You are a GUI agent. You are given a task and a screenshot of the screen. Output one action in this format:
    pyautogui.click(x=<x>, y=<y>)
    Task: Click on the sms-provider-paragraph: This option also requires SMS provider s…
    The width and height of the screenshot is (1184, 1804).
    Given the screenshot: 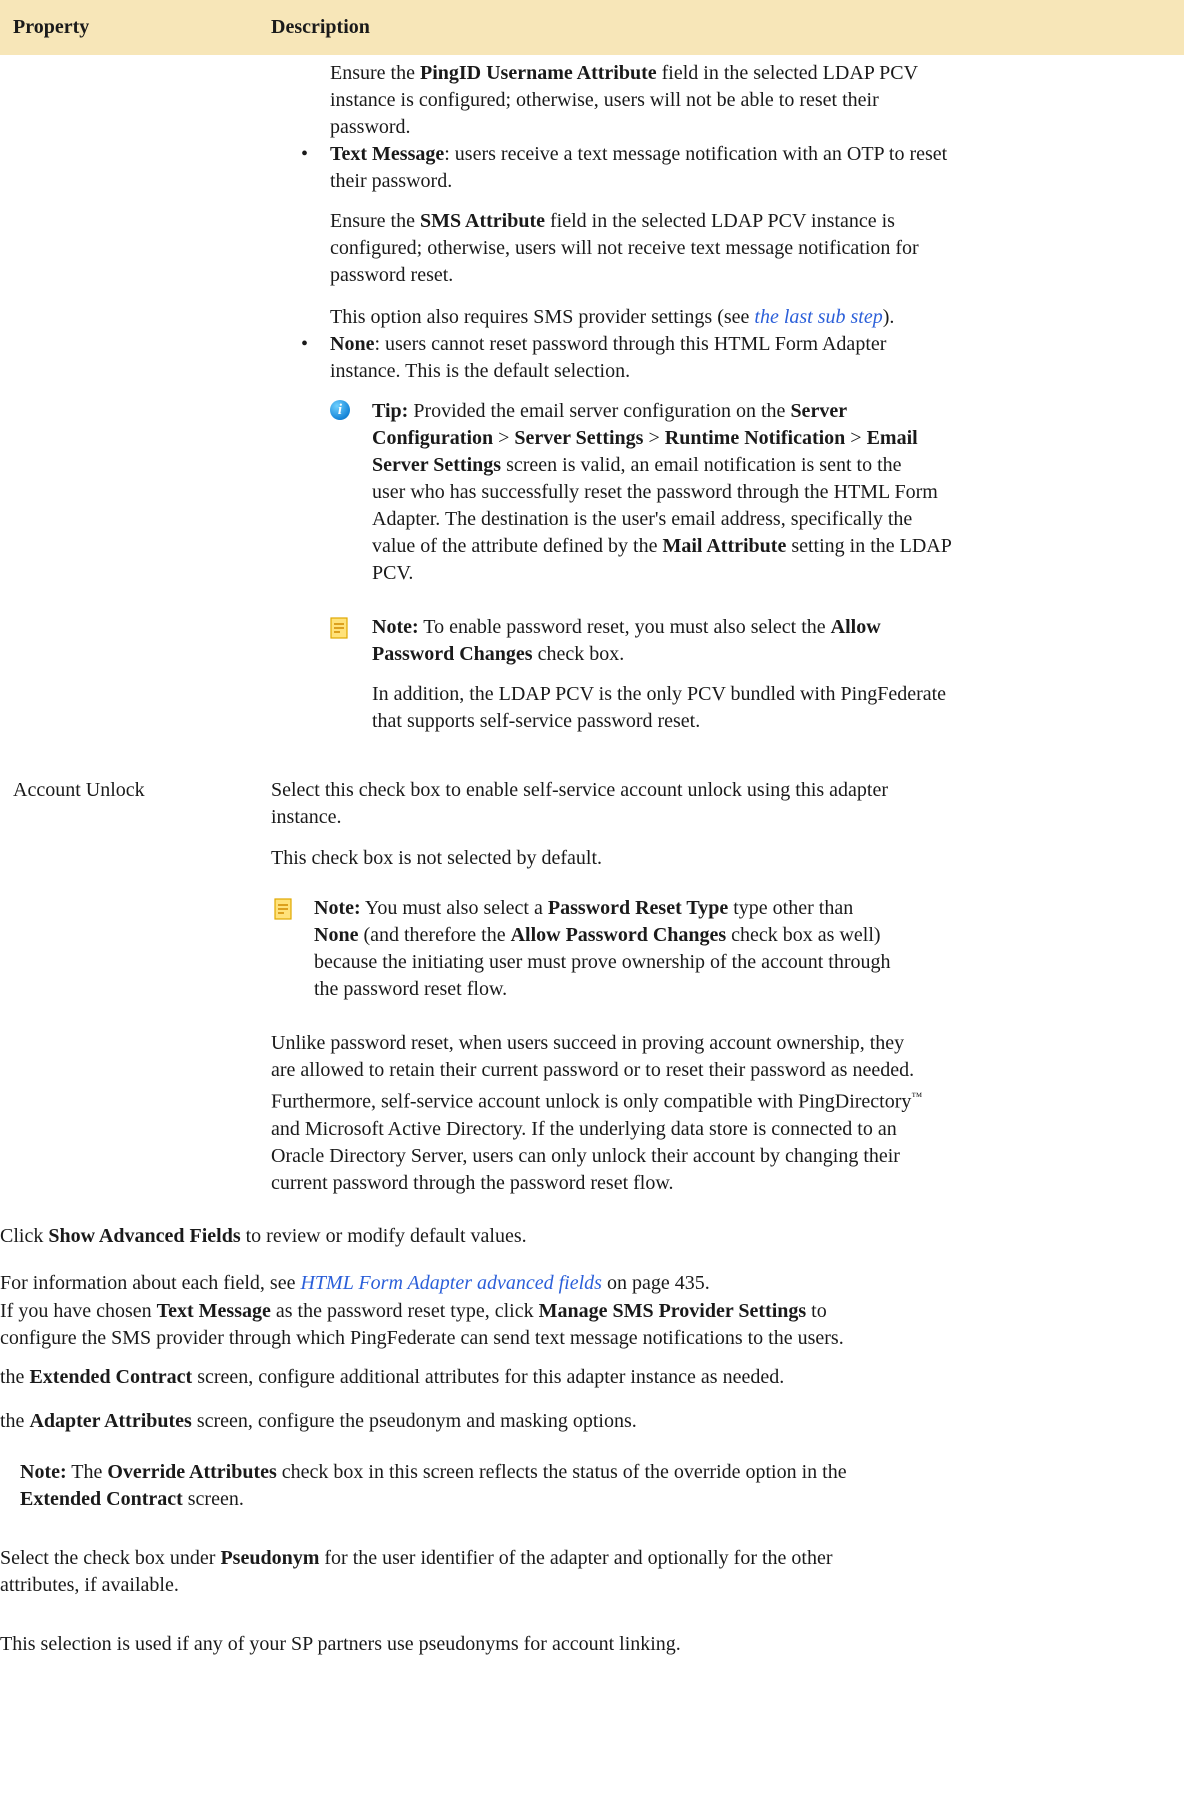 What is the action you would take?
    pyautogui.click(x=612, y=317)
    